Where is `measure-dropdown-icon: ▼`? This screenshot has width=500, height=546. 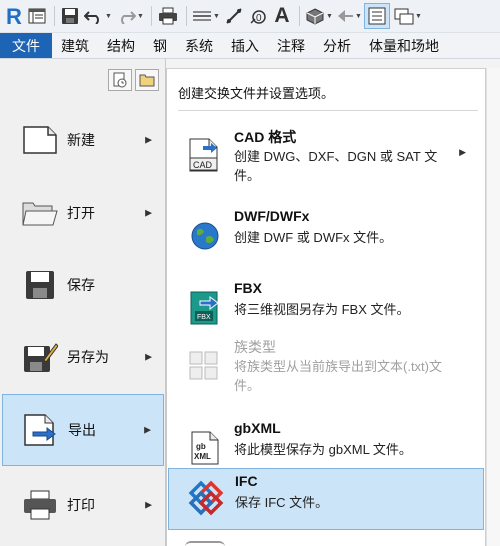
measure-dropdown-icon: ▼ is located at coordinates (216, 16).